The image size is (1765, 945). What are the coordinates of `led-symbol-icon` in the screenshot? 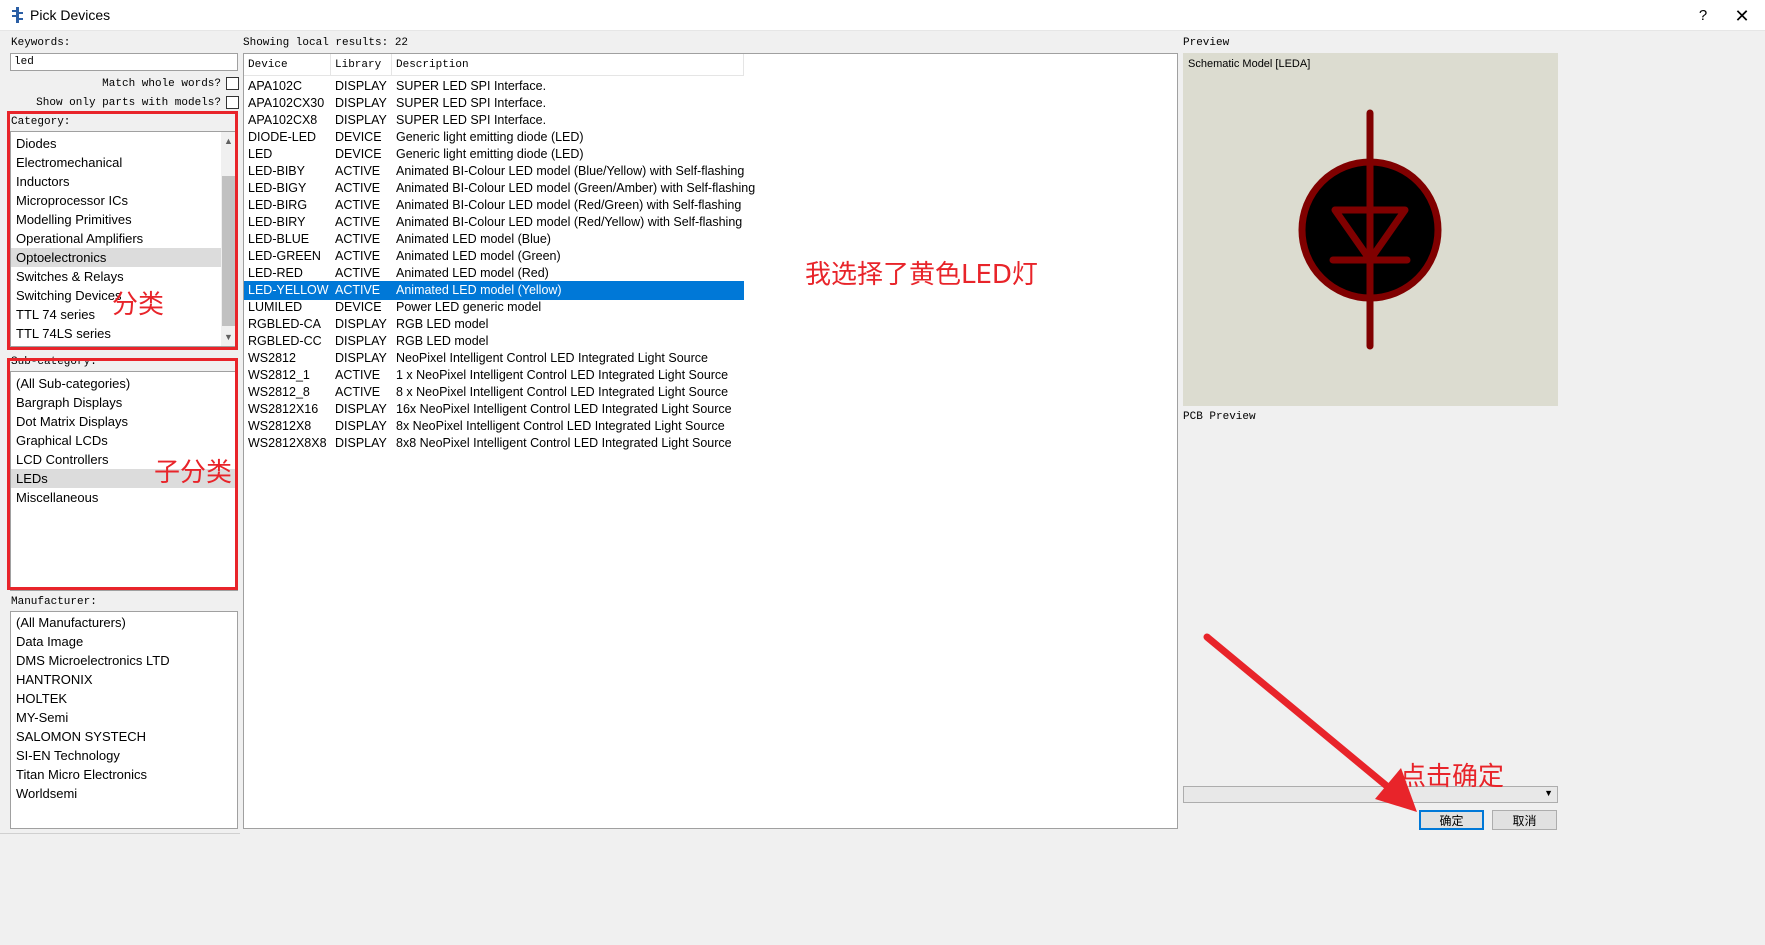 It's located at (1370, 229).